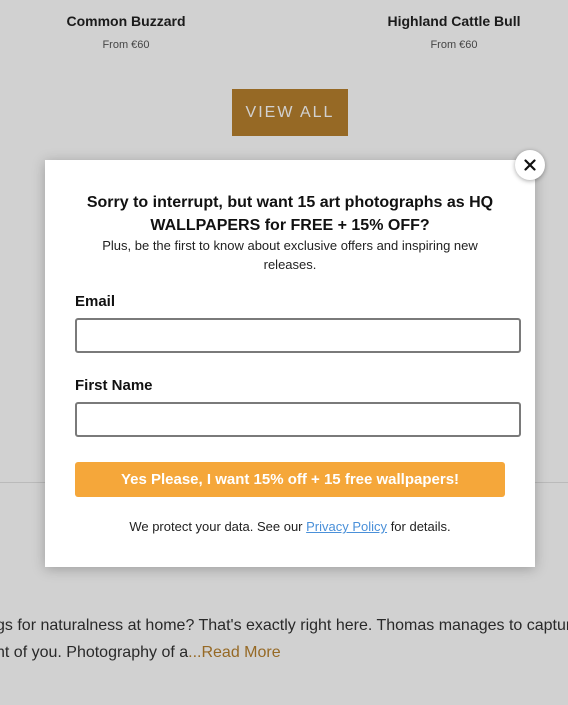  I want to click on privacy-prefix: We protect your data. See our, so click(216, 526).